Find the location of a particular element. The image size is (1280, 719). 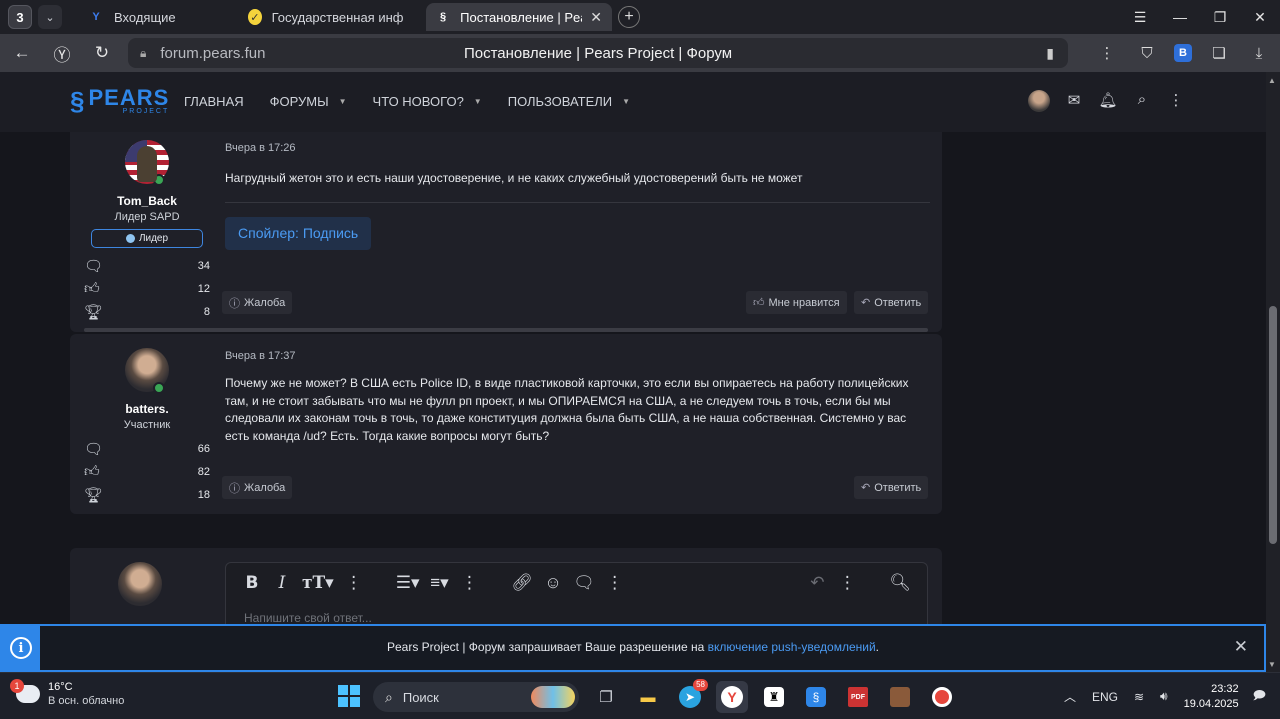

tab-resolution: § Постановление | Pears ✕ is located at coordinates (519, 17).